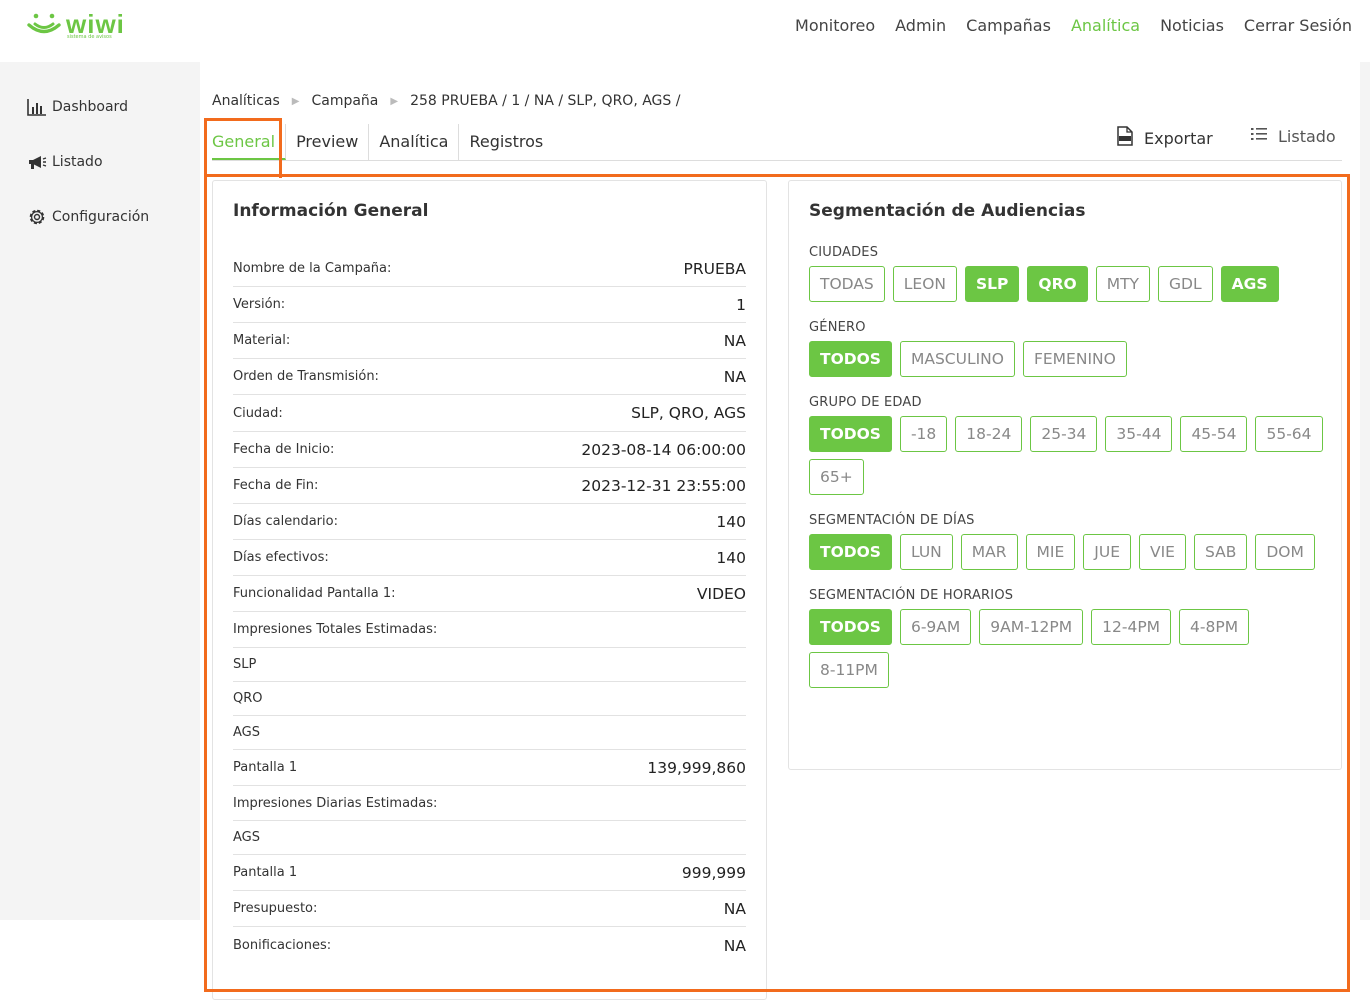  I want to click on tab-divider, so click(777, 160).